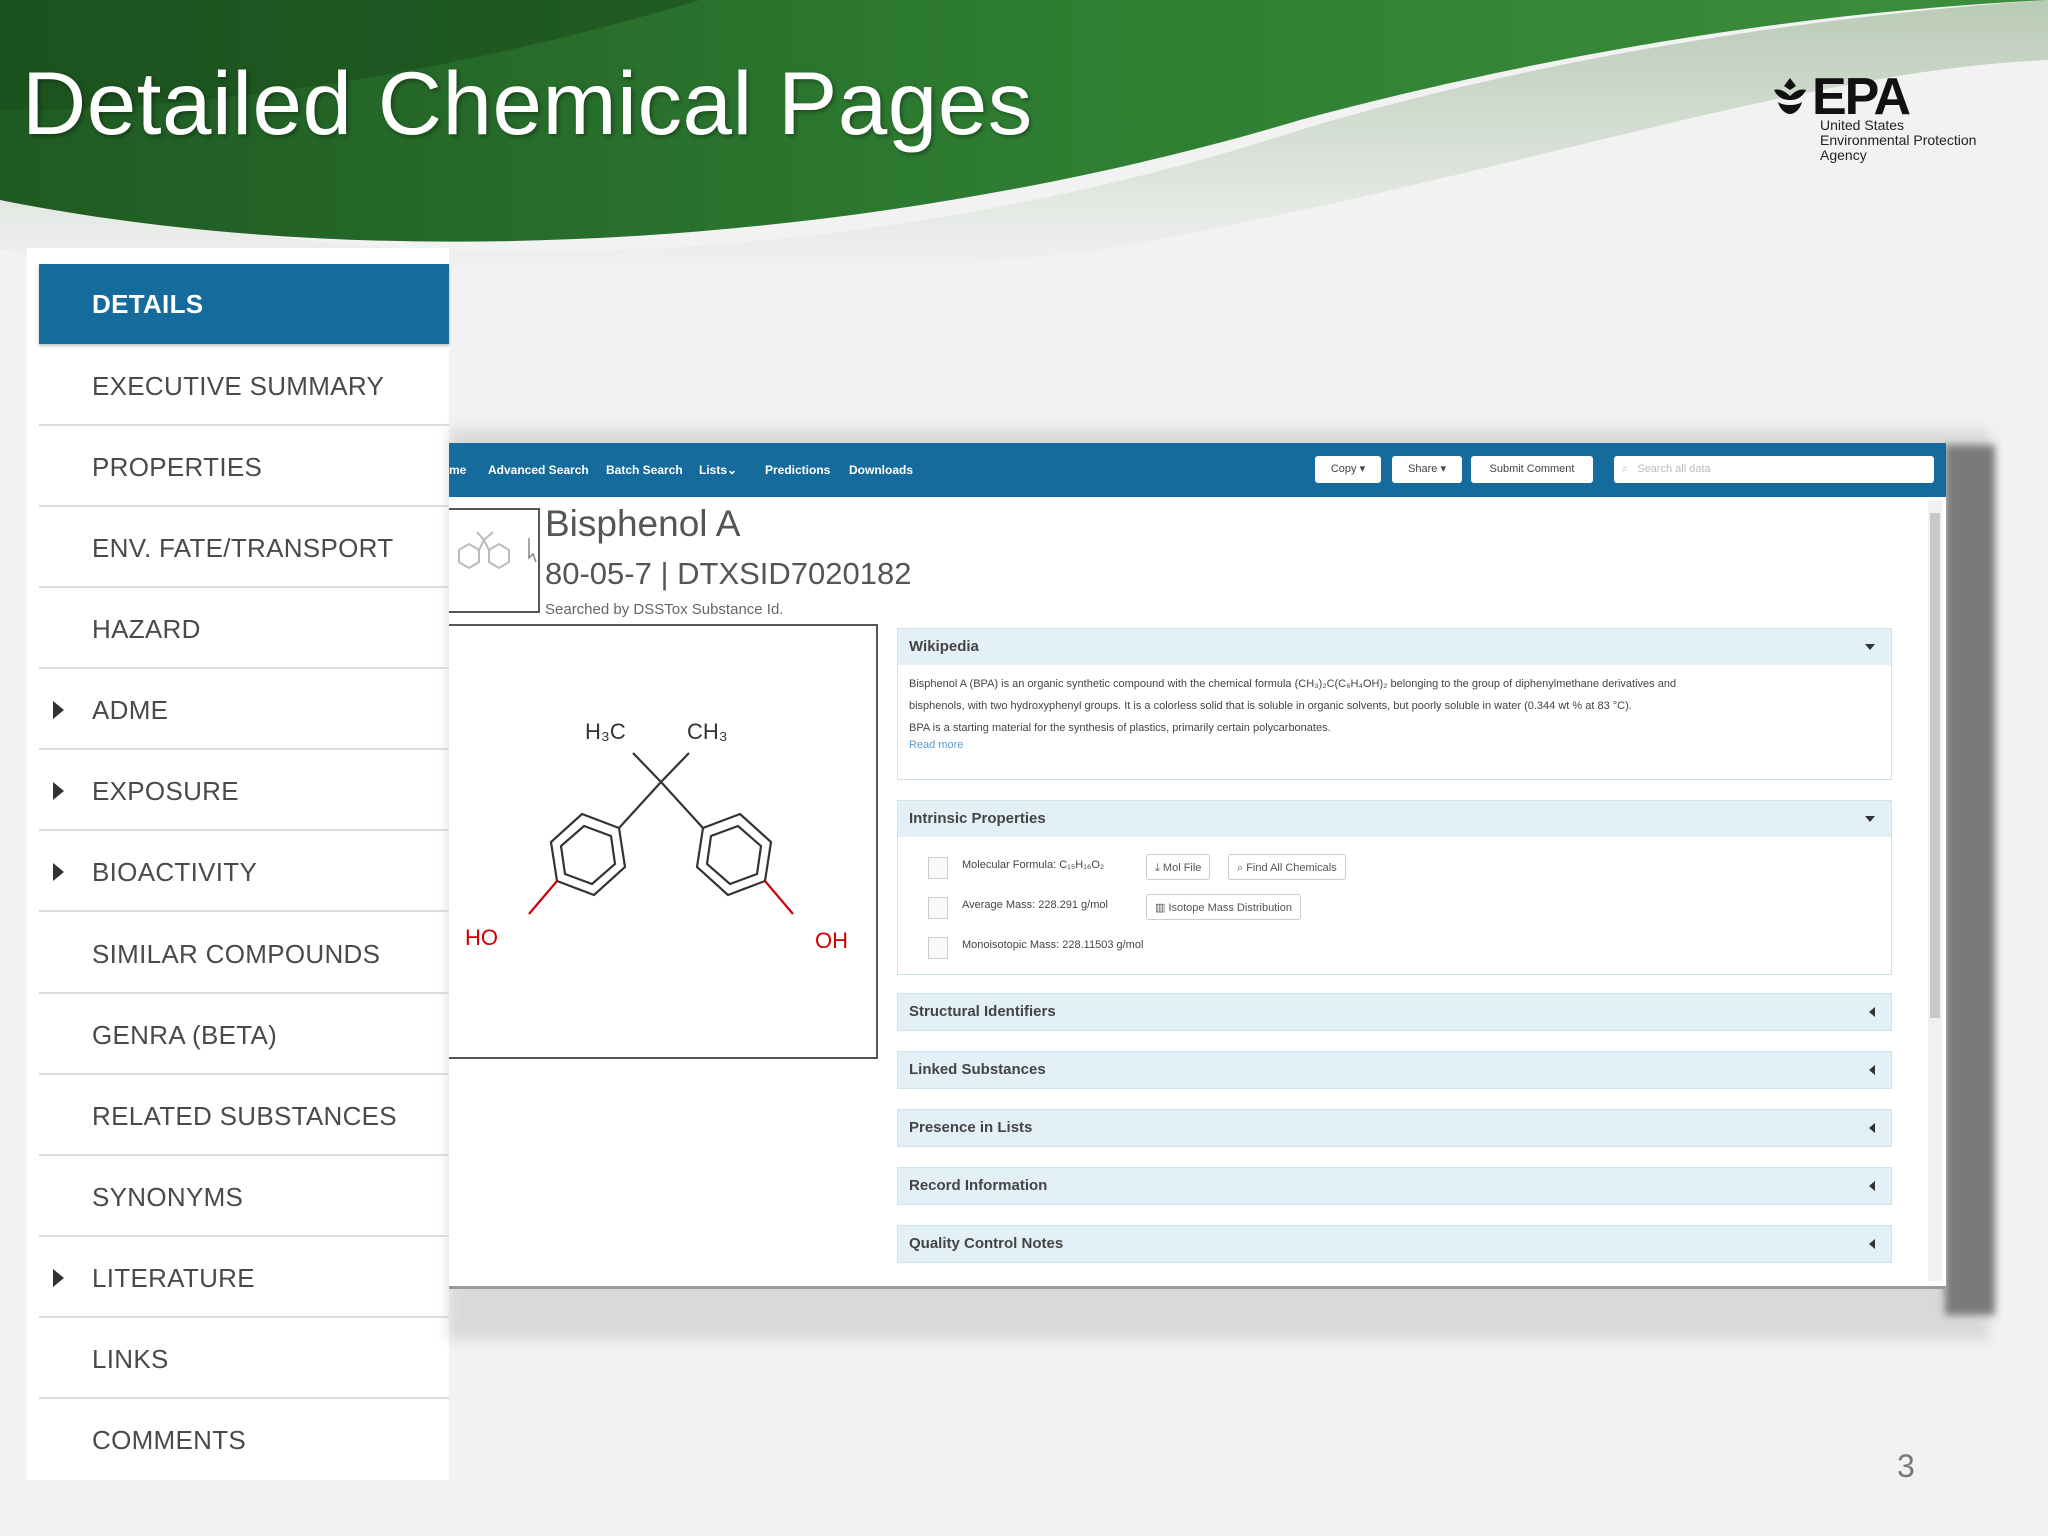 The width and height of the screenshot is (2048, 1536). Describe the element at coordinates (707, 731) in the screenshot. I see `methyl-label-right: CH₃` at that location.